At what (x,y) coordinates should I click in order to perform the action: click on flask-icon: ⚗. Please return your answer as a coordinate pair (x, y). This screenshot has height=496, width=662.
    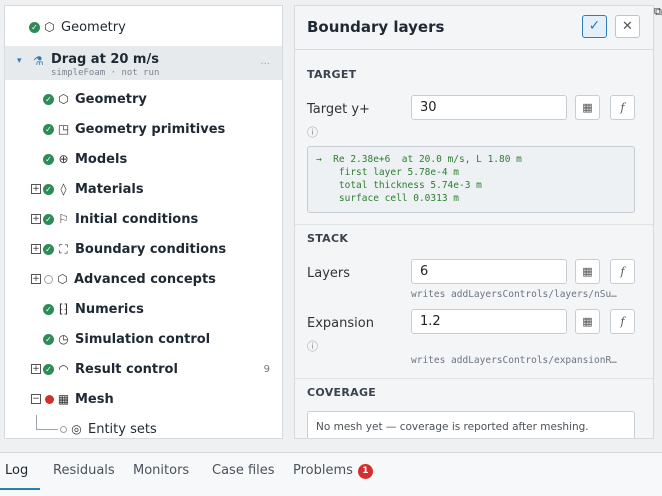
    Looking at the image, I should click on (38, 61).